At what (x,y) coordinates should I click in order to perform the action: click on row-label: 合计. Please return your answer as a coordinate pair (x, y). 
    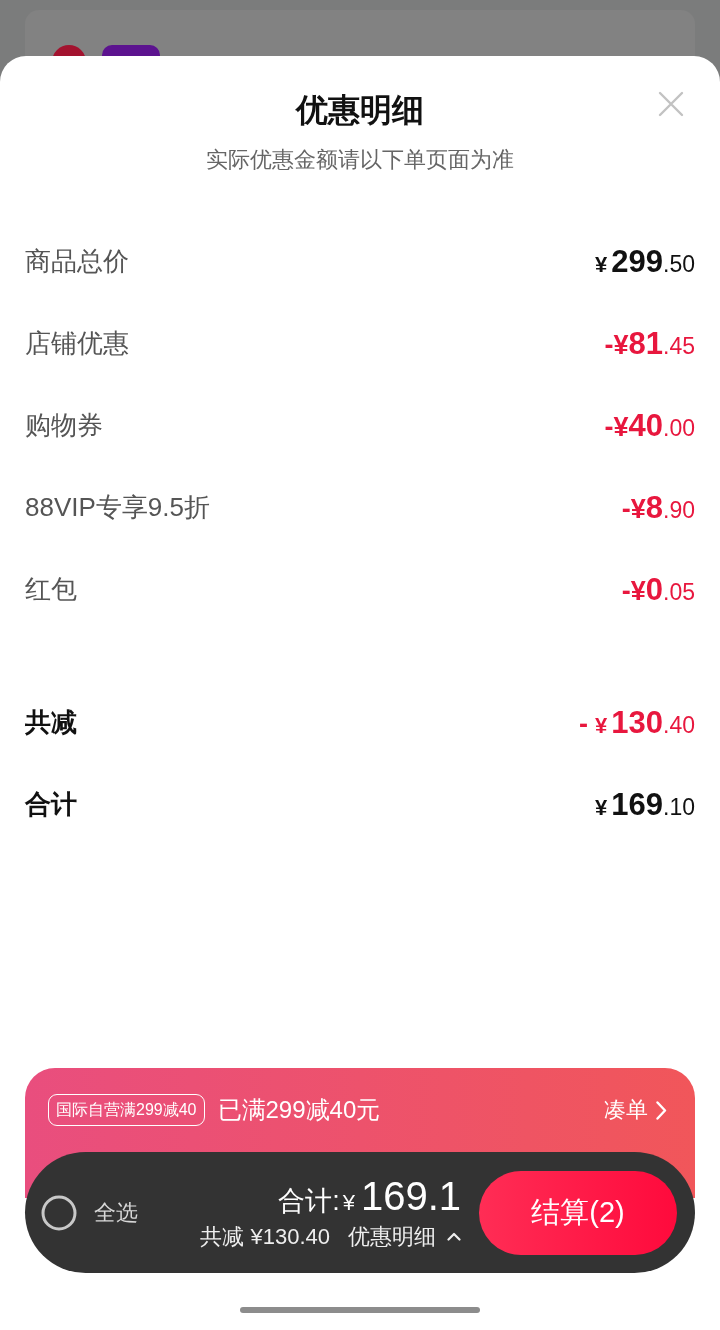
    Looking at the image, I should click on (51, 804).